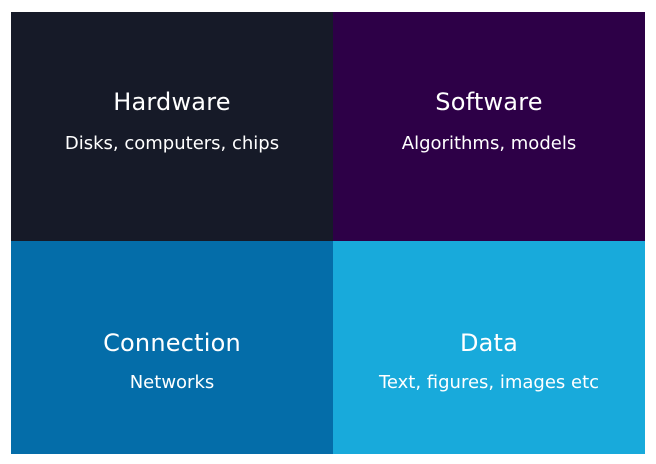  What do you see at coordinates (172, 343) in the screenshot?
I see `quadrant-title: Connection` at bounding box center [172, 343].